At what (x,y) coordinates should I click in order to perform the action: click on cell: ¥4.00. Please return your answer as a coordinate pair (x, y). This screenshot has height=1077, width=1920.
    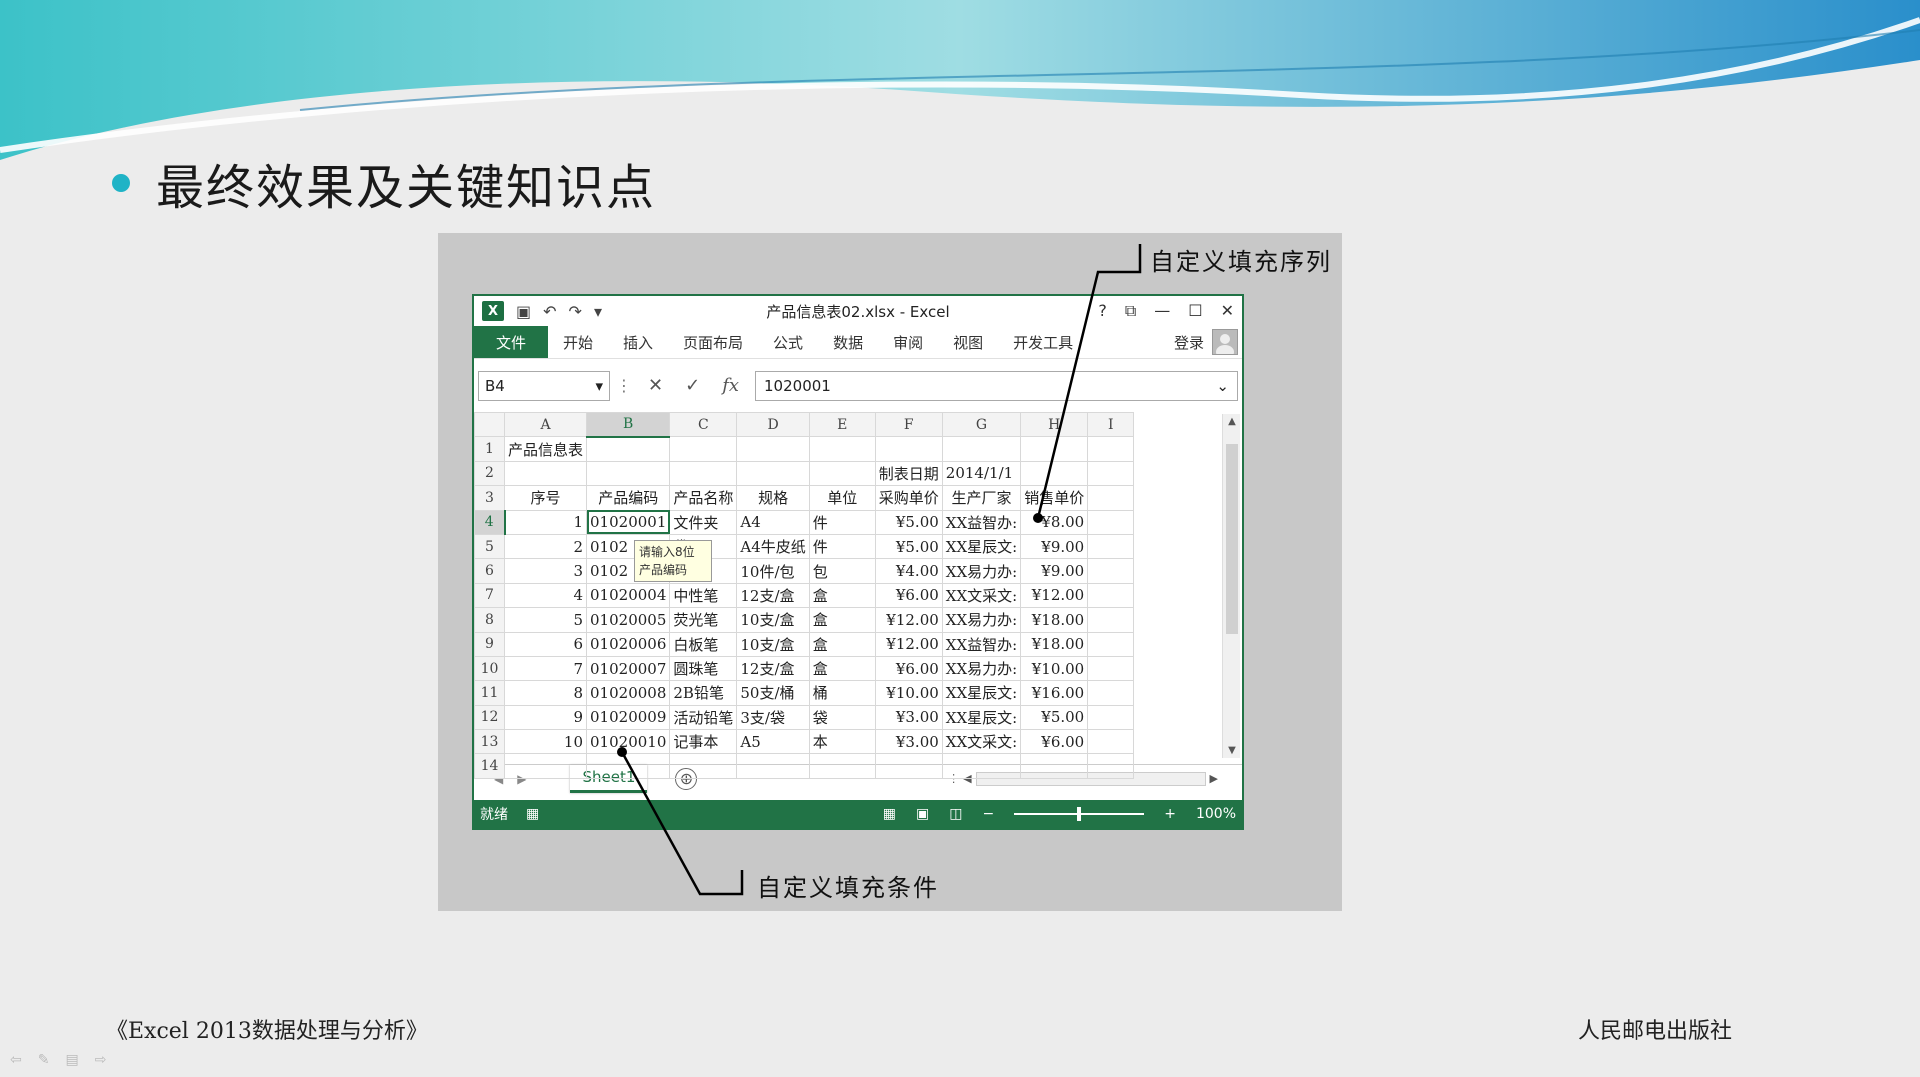
    Looking at the image, I should click on (908, 571).